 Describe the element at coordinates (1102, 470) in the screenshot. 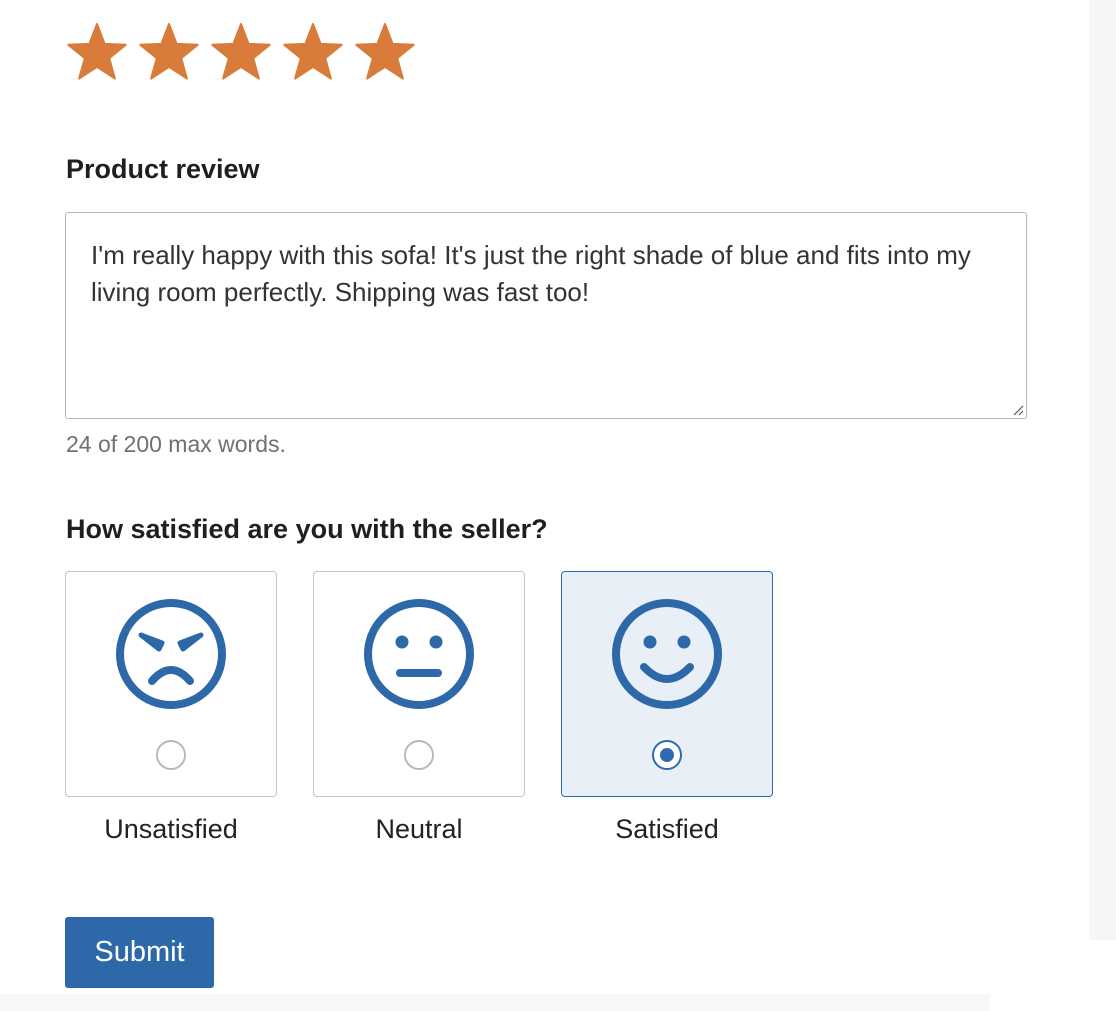

I see `page-side-strip` at that location.